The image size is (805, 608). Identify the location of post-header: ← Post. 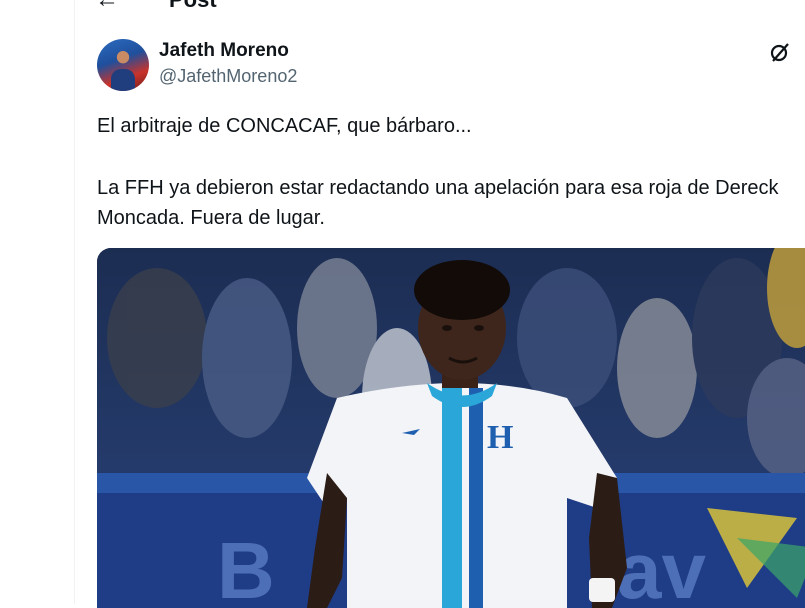
(440, 8).